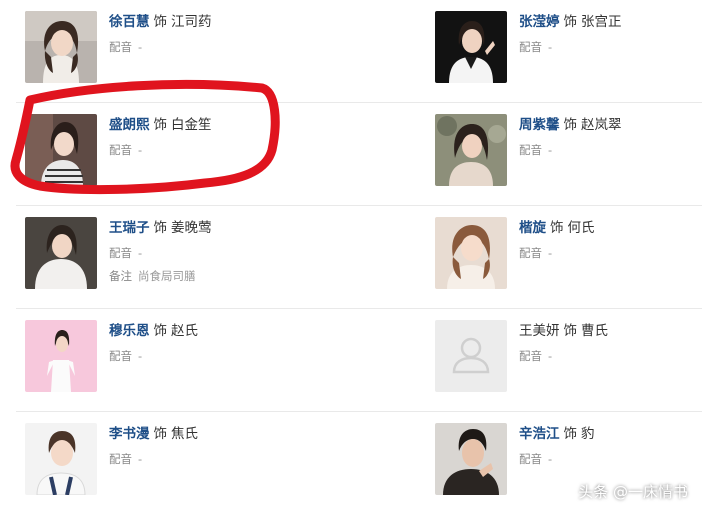 The image size is (702, 515). I want to click on default-avatar-icon, so click(471, 356).